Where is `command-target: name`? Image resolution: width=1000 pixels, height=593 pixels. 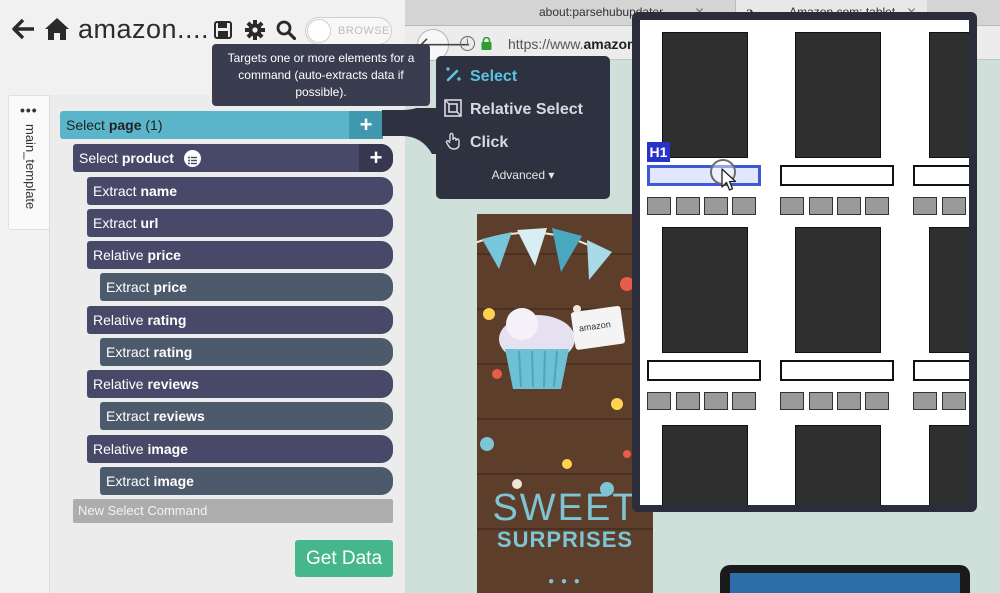
command-target: name is located at coordinates (159, 191).